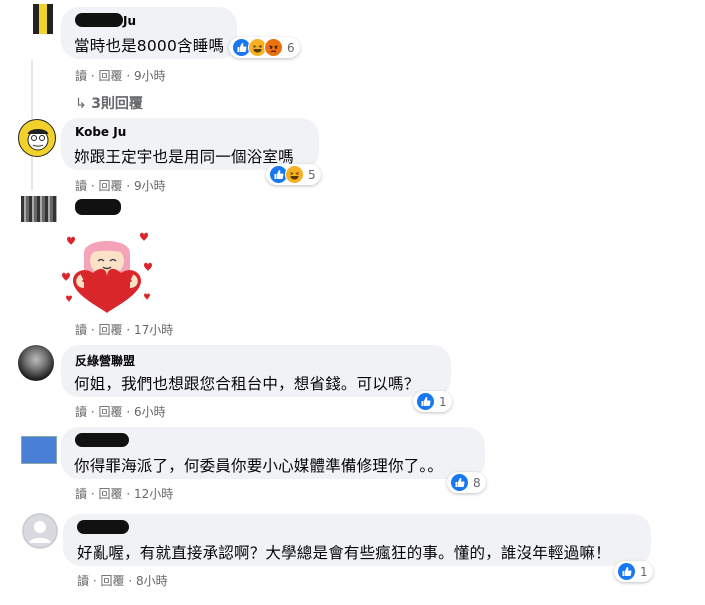  Describe the element at coordinates (124, 493) in the screenshot. I see `comment-actions: 讀 · 回覆 · 12小時` at that location.